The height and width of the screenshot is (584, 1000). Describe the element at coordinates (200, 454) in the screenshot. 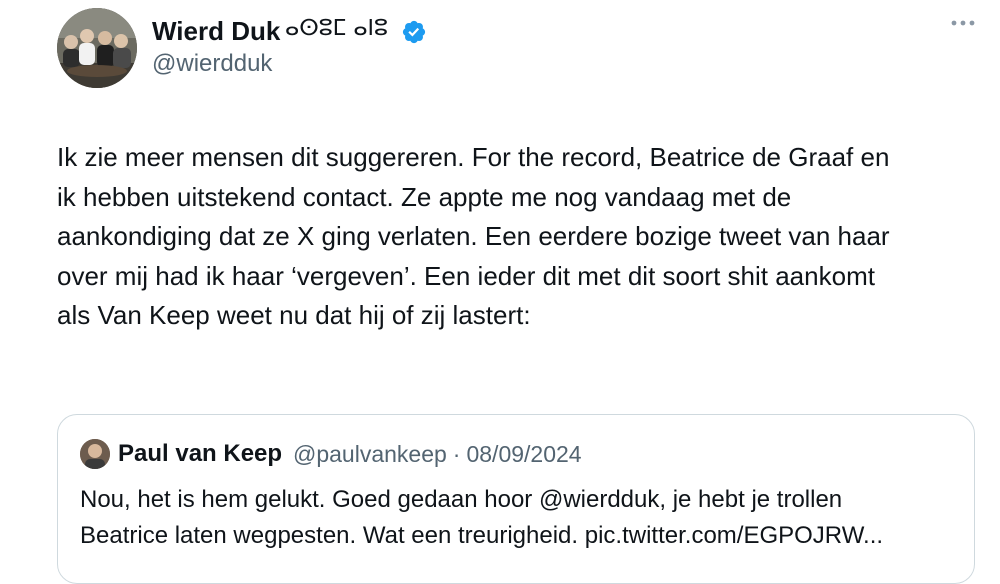

I see `quoted-author-name: Paul van Keep` at that location.